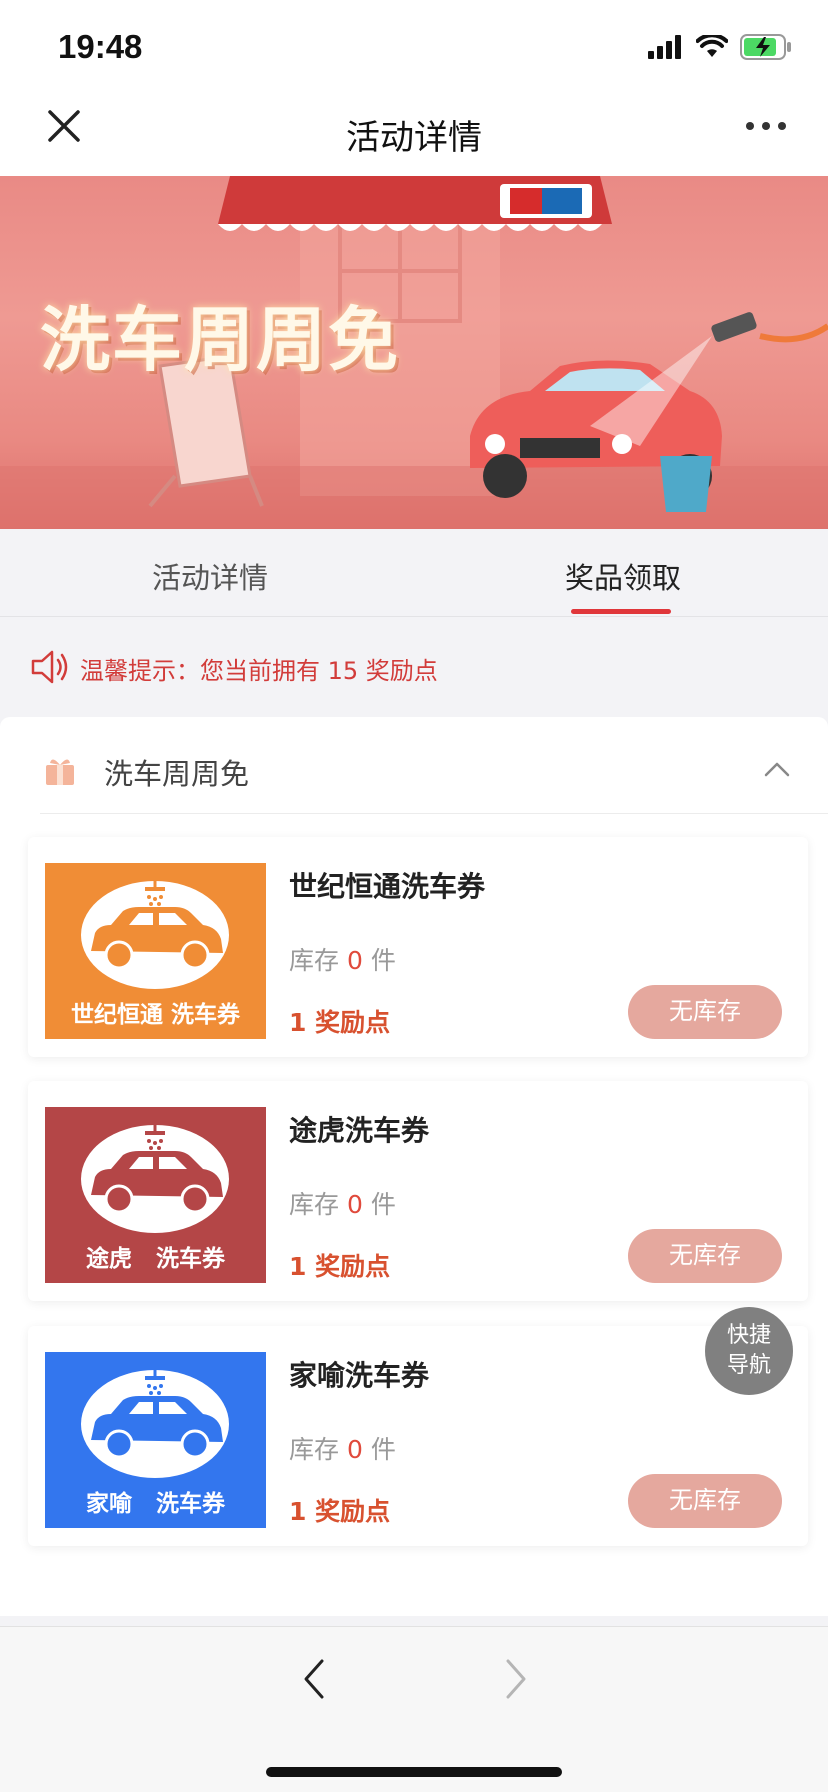 This screenshot has height=1792, width=828. What do you see at coordinates (210, 576) in the screenshot?
I see `tab-activity-details: 活动详情` at bounding box center [210, 576].